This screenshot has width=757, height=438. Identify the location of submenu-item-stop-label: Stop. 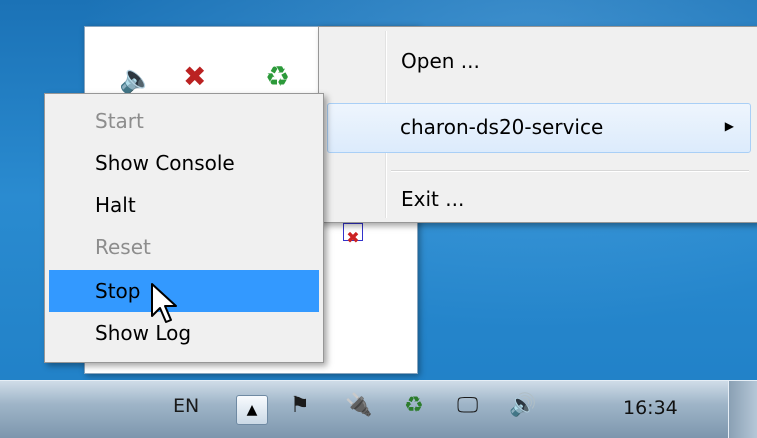
(118, 291).